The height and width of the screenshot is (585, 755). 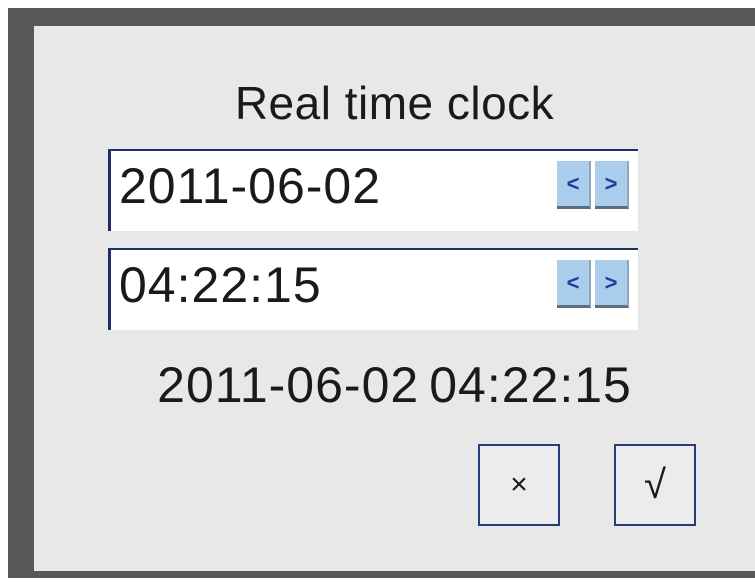 I want to click on close-icon: ×, so click(x=519, y=484).